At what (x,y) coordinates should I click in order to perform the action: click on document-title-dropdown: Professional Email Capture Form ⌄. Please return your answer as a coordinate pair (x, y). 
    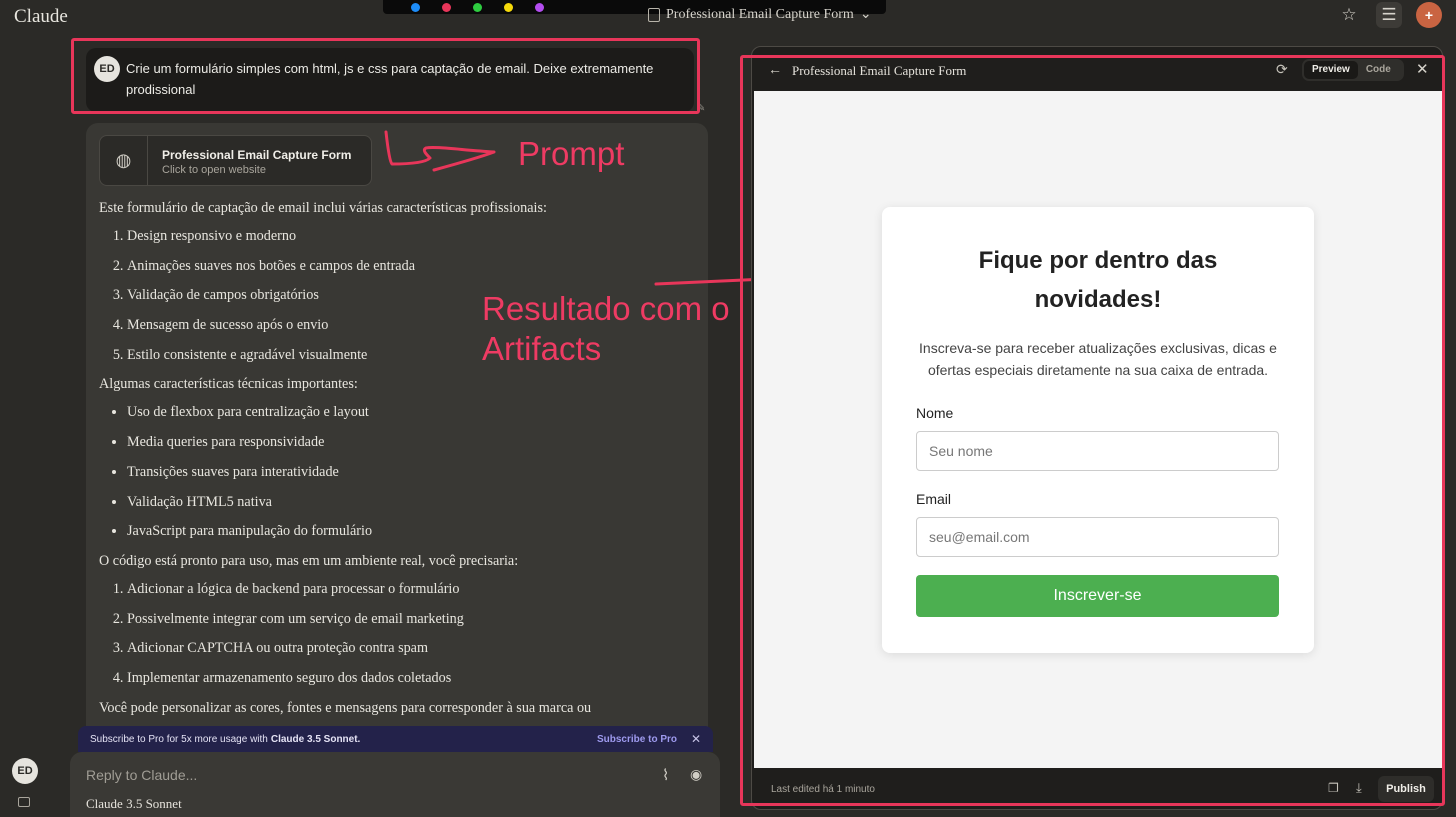
    Looking at the image, I should click on (760, 14).